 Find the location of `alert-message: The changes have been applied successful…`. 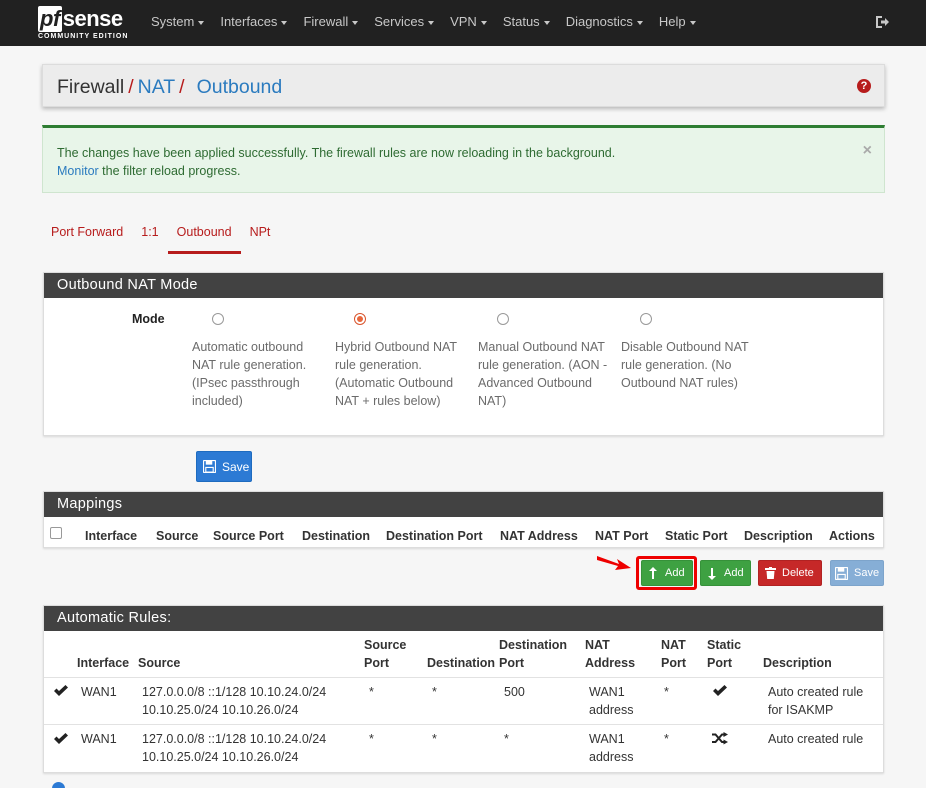

alert-message: The changes have been applied successful… is located at coordinates (437, 162).